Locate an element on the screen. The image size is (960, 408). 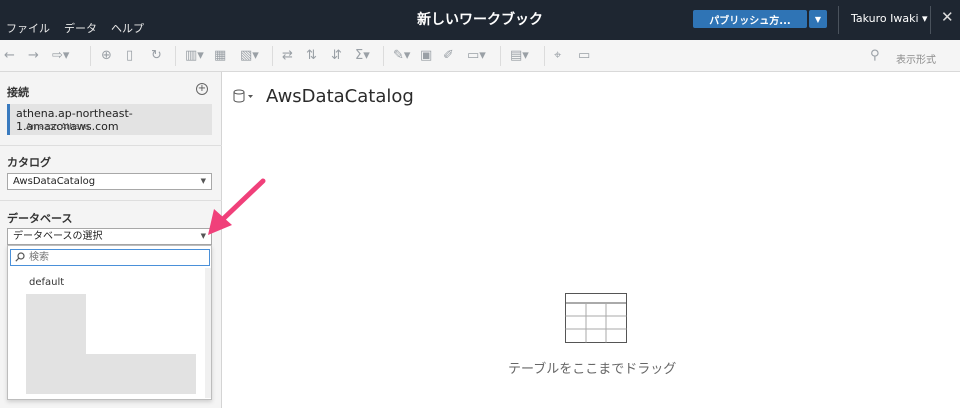
duplicate-sheet-icon: ▦ is located at coordinates (220, 56).